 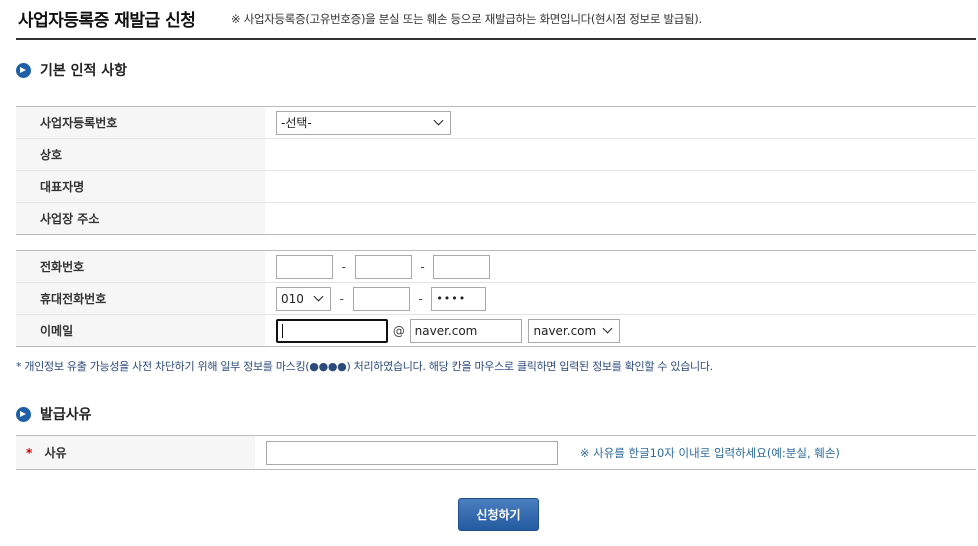 I want to click on email-cell: @ naver.com naver.com, so click(x=620, y=331).